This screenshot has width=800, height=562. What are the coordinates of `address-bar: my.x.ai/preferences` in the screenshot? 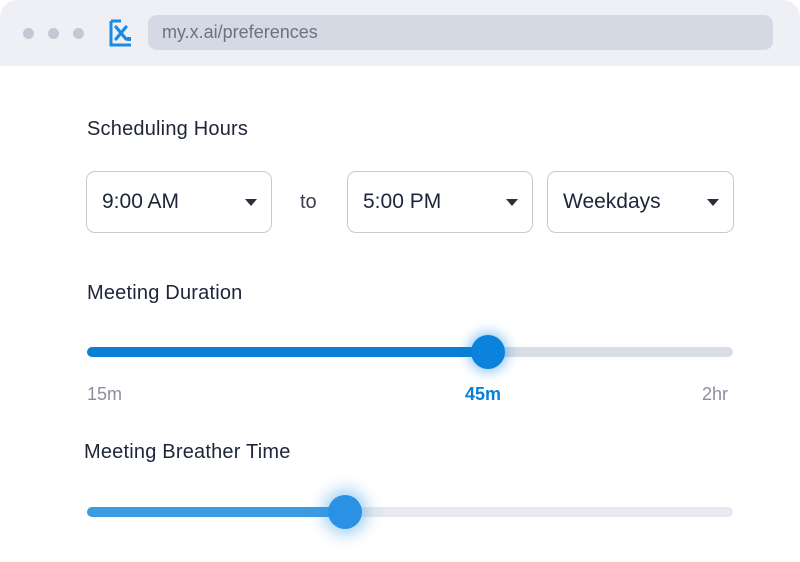 It's located at (460, 32).